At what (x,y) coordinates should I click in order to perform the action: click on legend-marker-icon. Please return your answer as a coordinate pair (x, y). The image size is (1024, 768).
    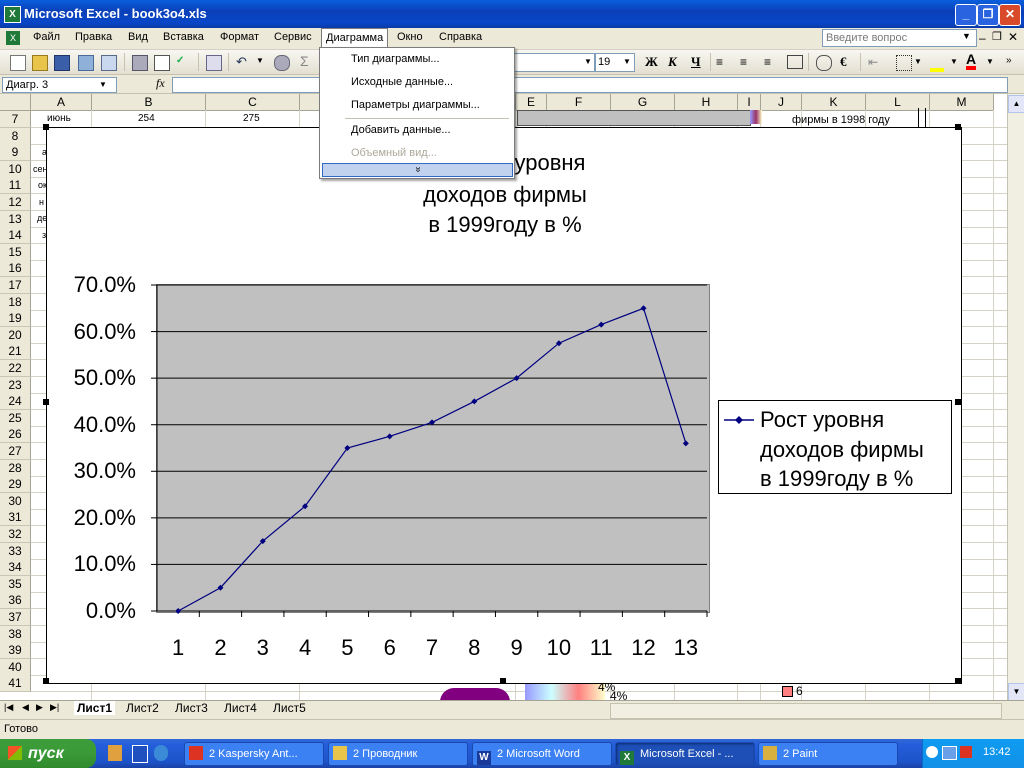
    Looking at the image, I should click on (739, 420).